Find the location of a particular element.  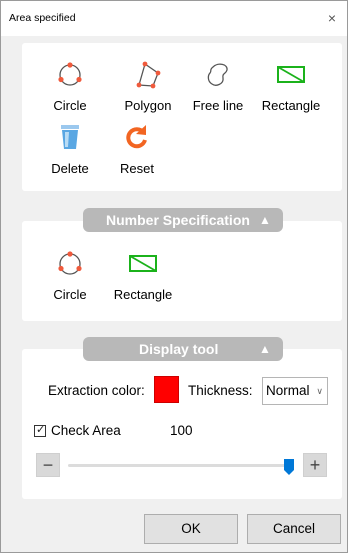

reset-icon is located at coordinates (136, 137).